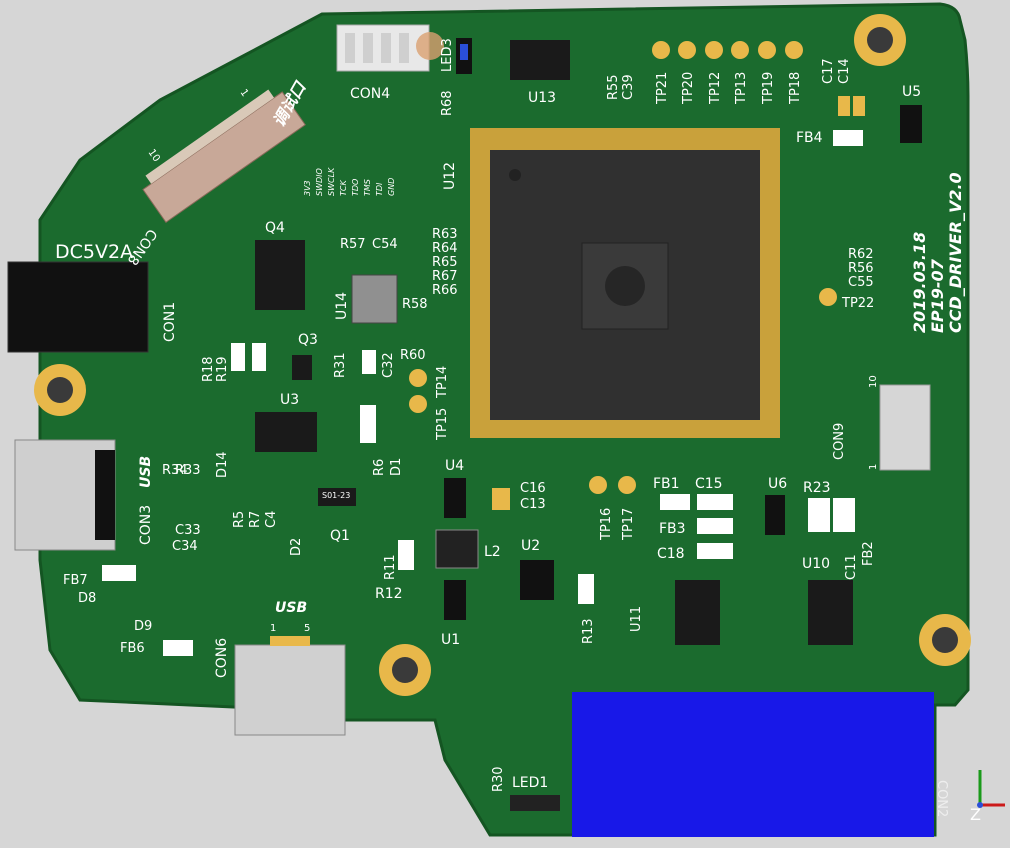 This screenshot has height=848, width=1010. Describe the element at coordinates (861, 268) in the screenshot. I see `ref-r56: R56` at that location.